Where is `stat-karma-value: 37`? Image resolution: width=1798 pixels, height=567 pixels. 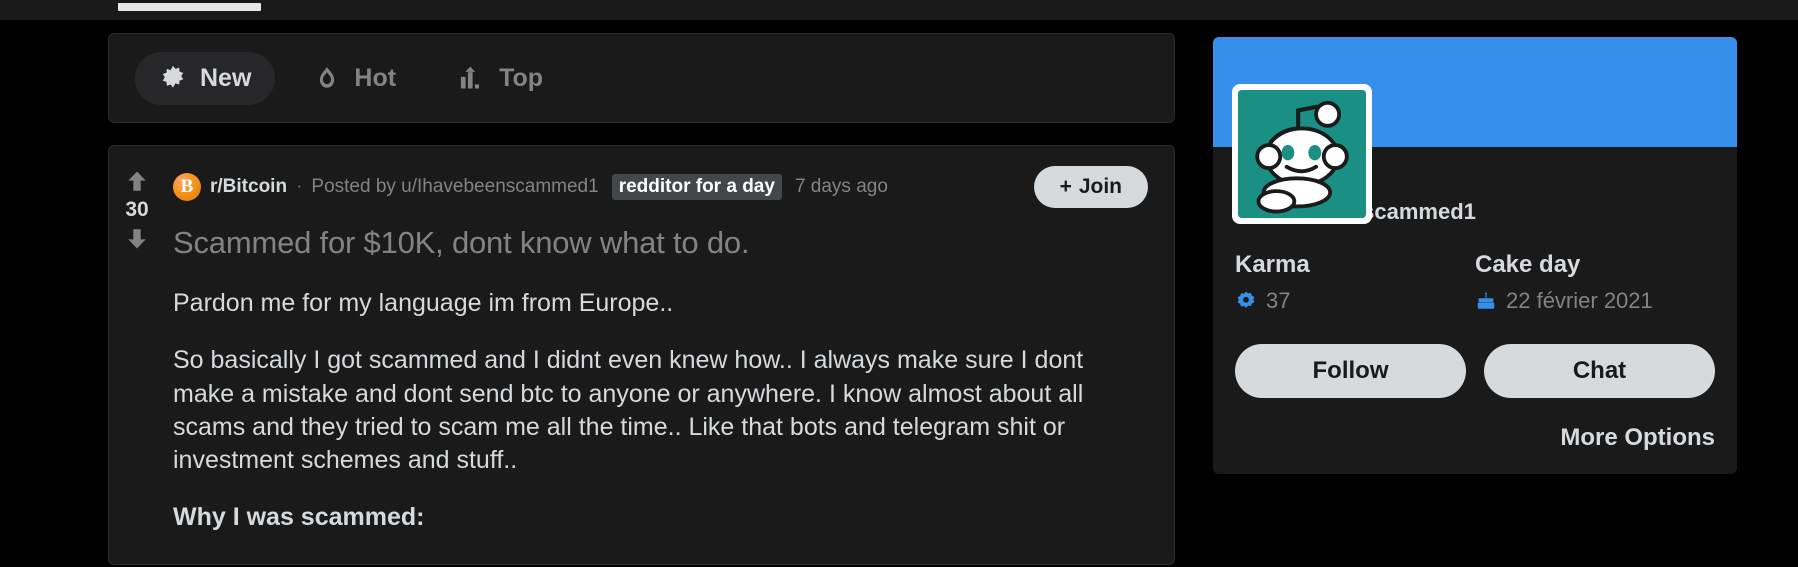
stat-karma-value: 37 is located at coordinates (1278, 300).